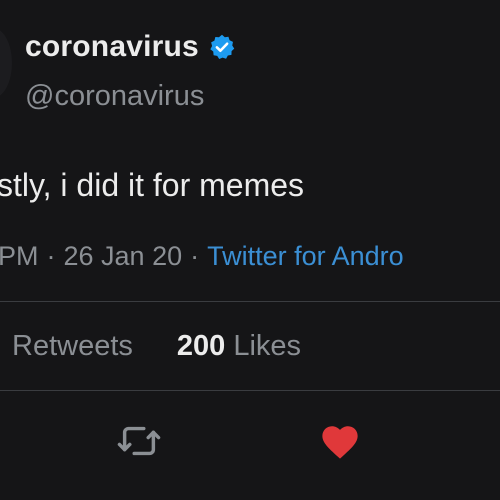  Describe the element at coordinates (250, 442) in the screenshot. I see `action-bar` at that location.